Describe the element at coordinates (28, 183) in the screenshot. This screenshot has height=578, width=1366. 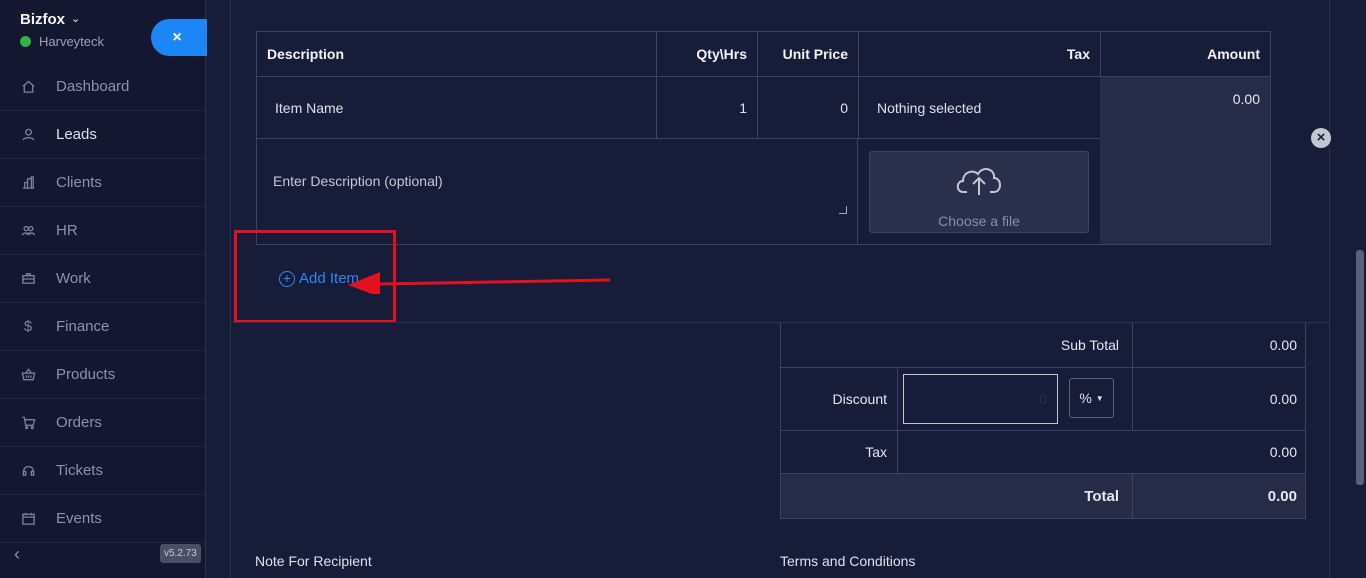
I see `building-icon` at that location.